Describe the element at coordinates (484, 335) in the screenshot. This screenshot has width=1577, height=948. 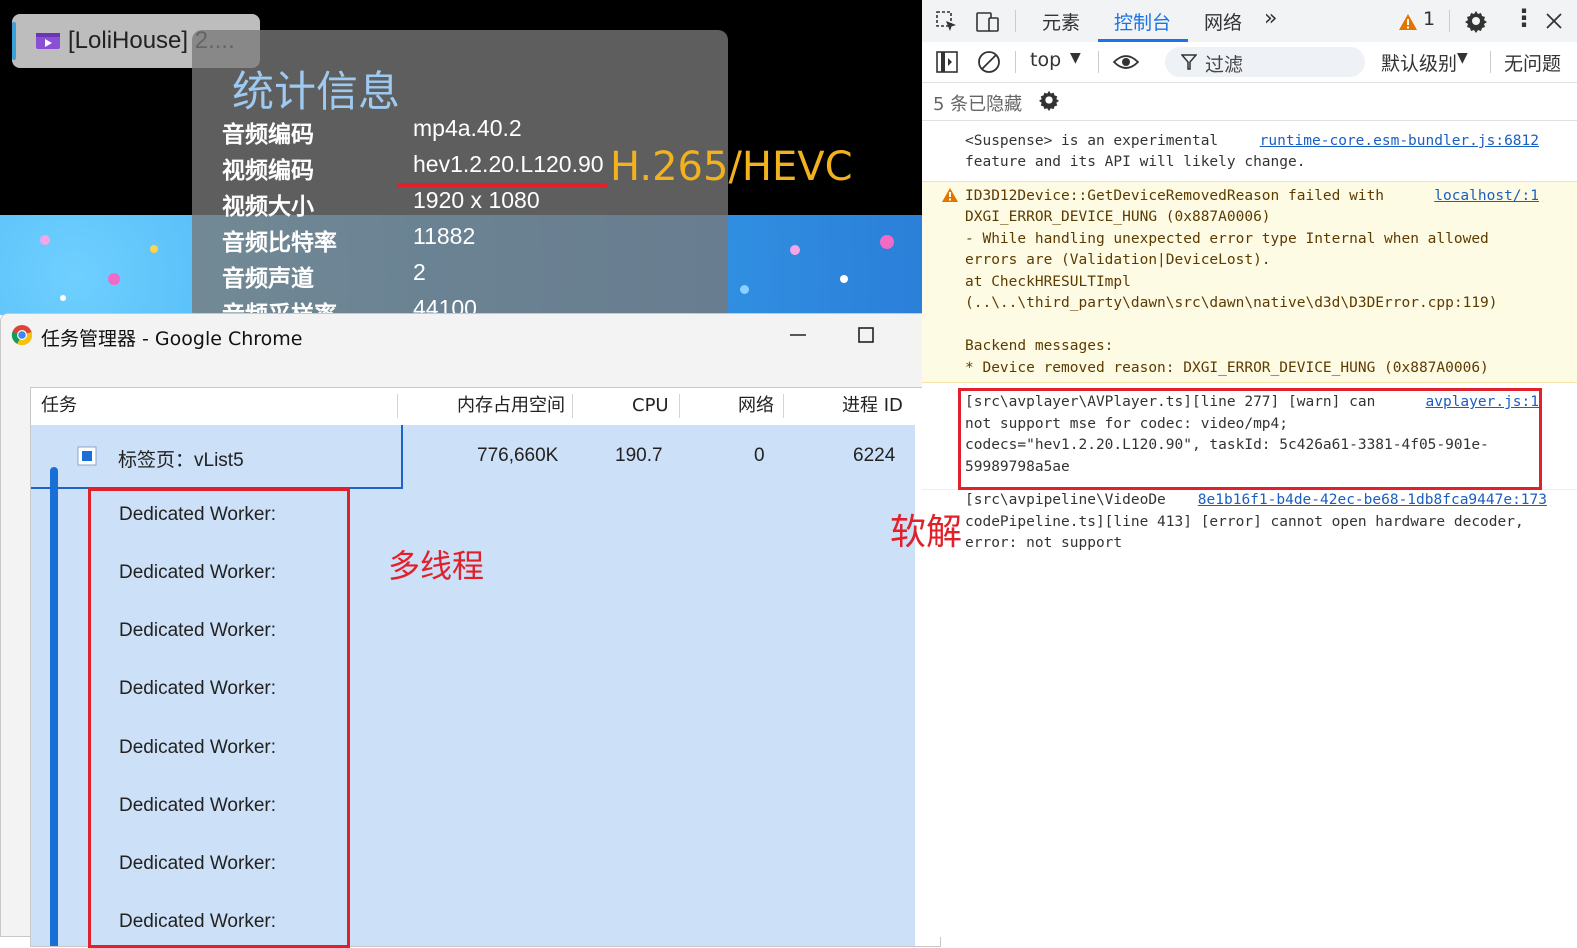
I see `title-bar: 任务管理器 - Google Chrome` at that location.